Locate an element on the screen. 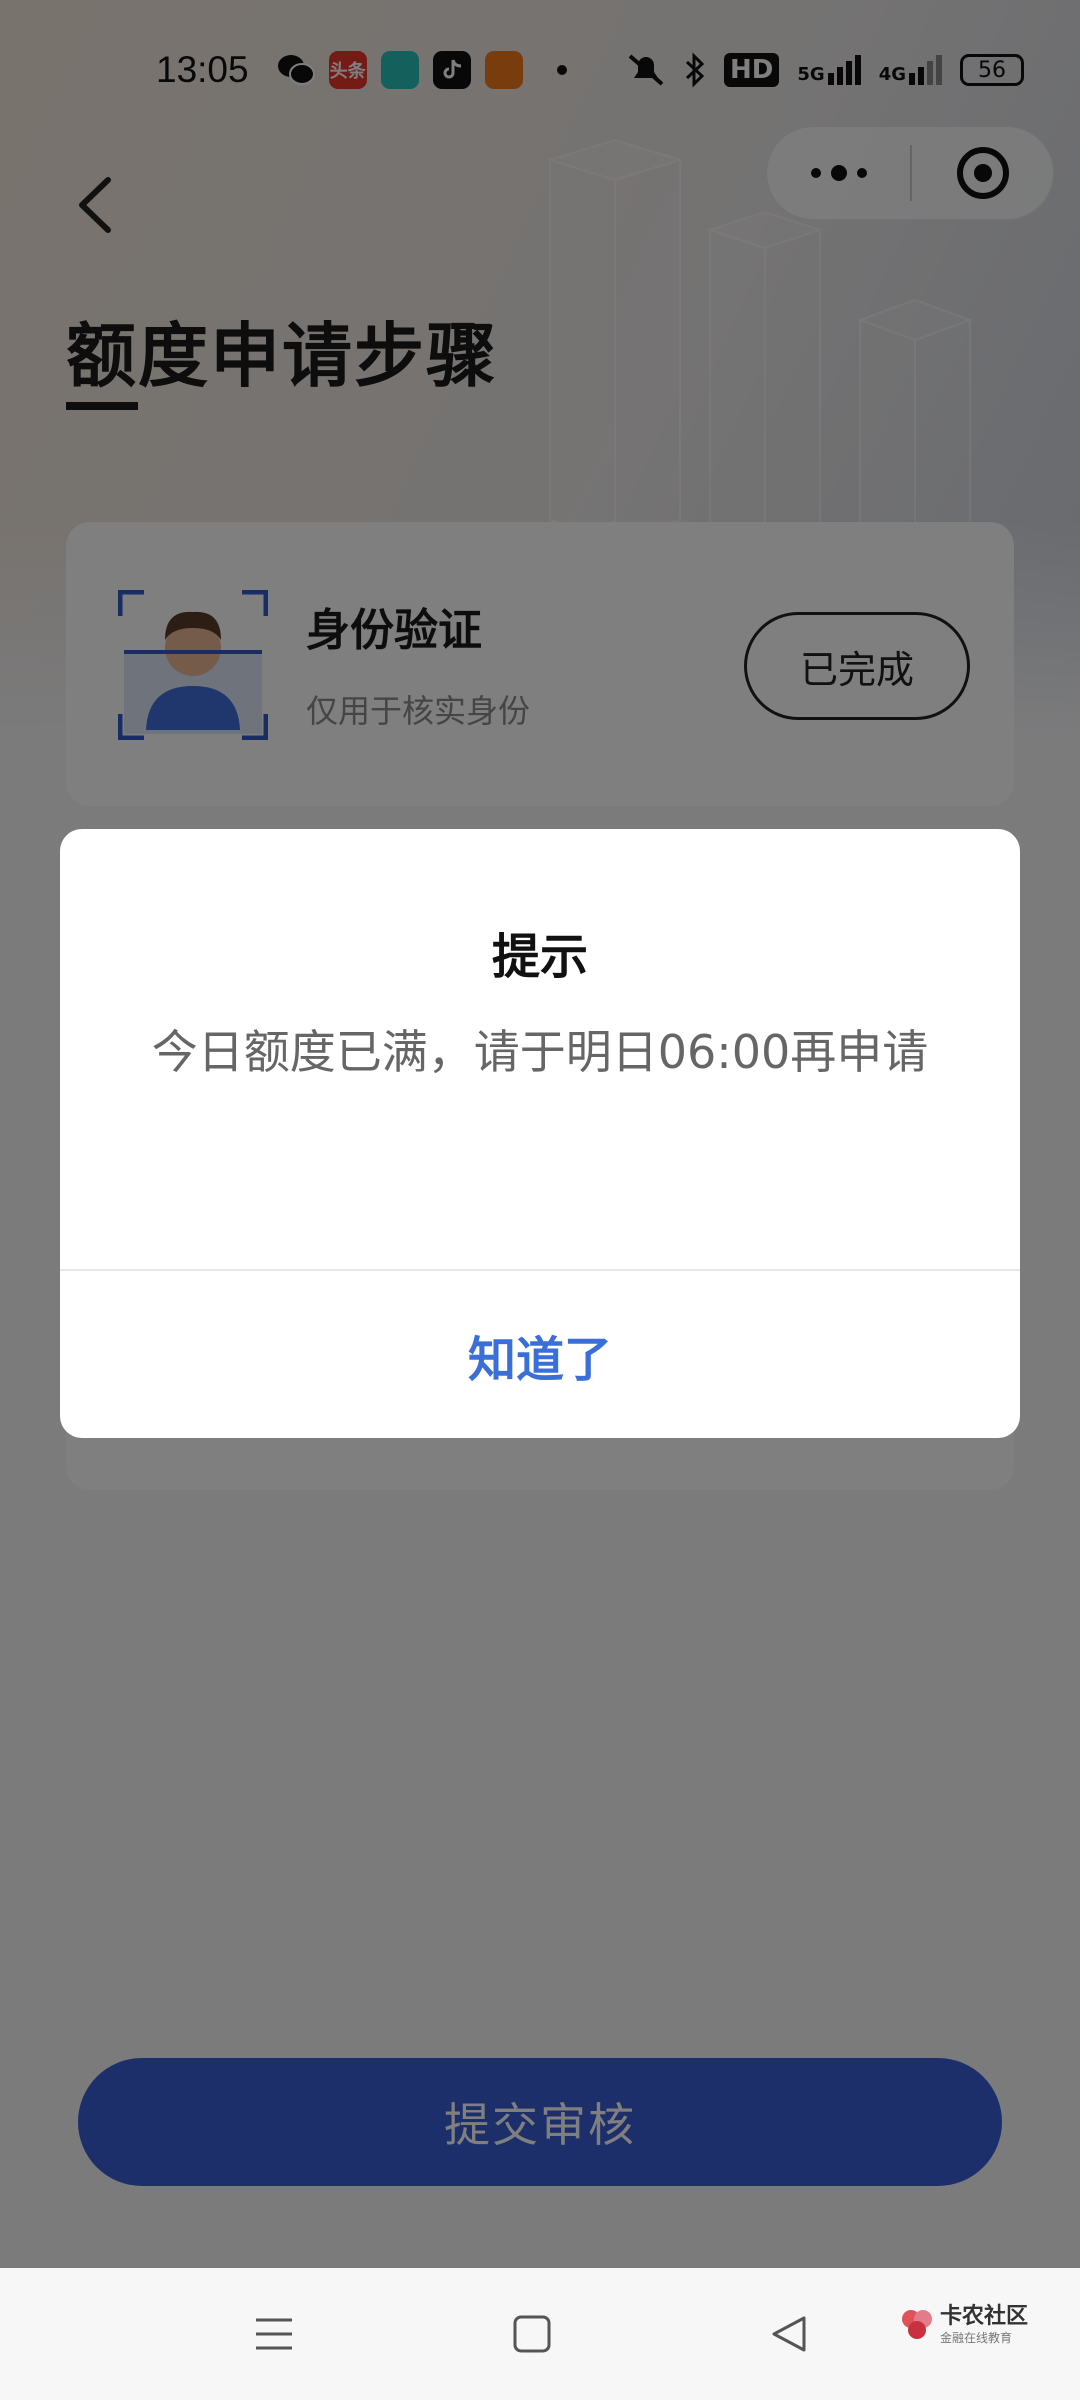 This screenshot has height=2400, width=1080. watermark-title: 卡农社区 is located at coordinates (984, 2316).